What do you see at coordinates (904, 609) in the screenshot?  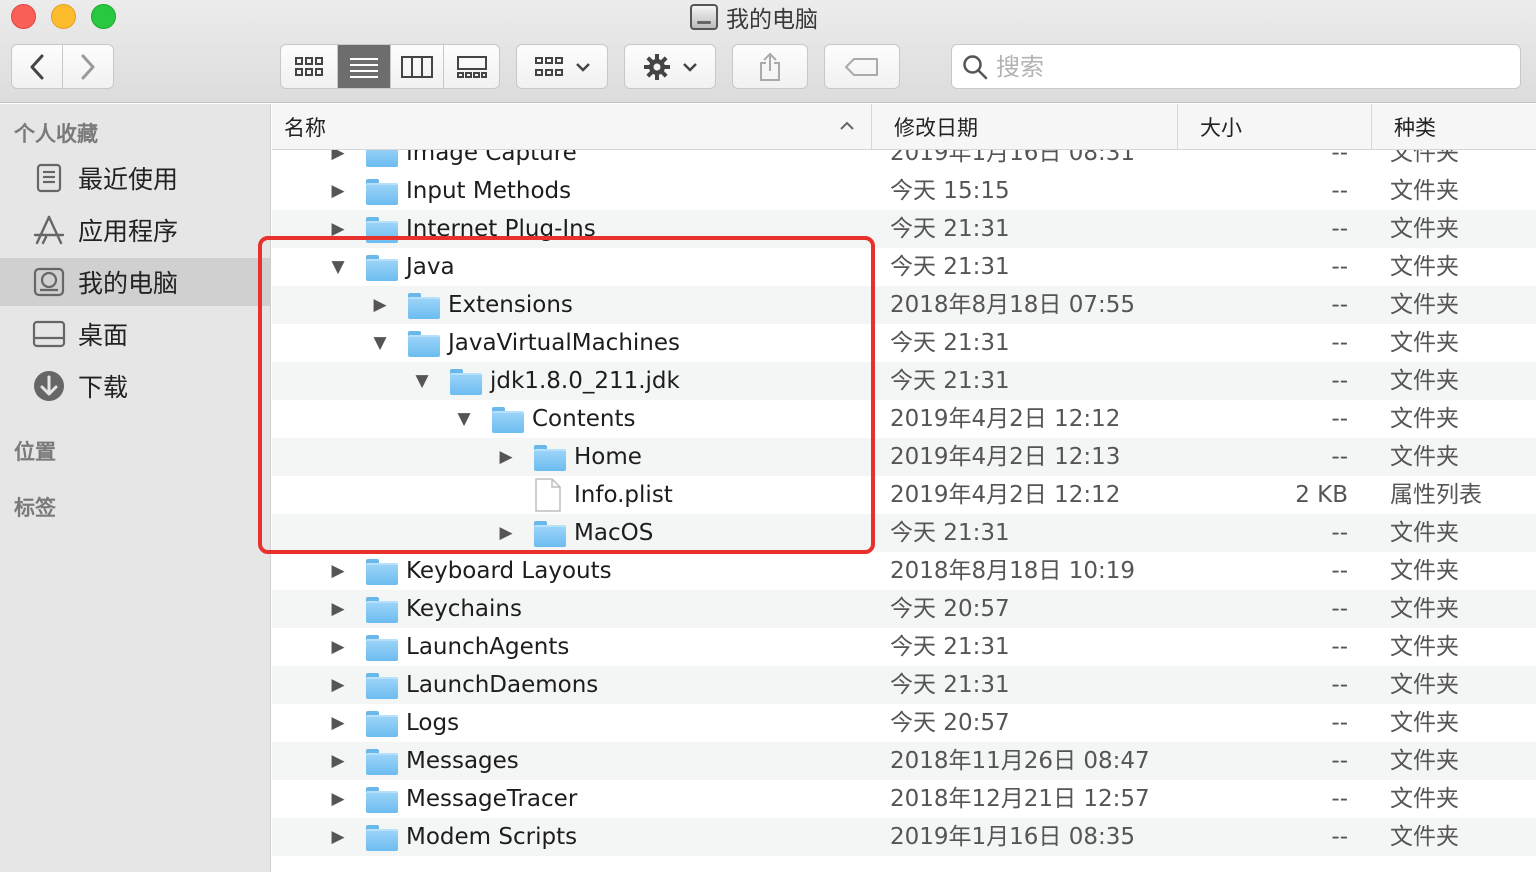 I see `file-row: ▶ Keychains 今天 20:57 -- 文件夹` at bounding box center [904, 609].